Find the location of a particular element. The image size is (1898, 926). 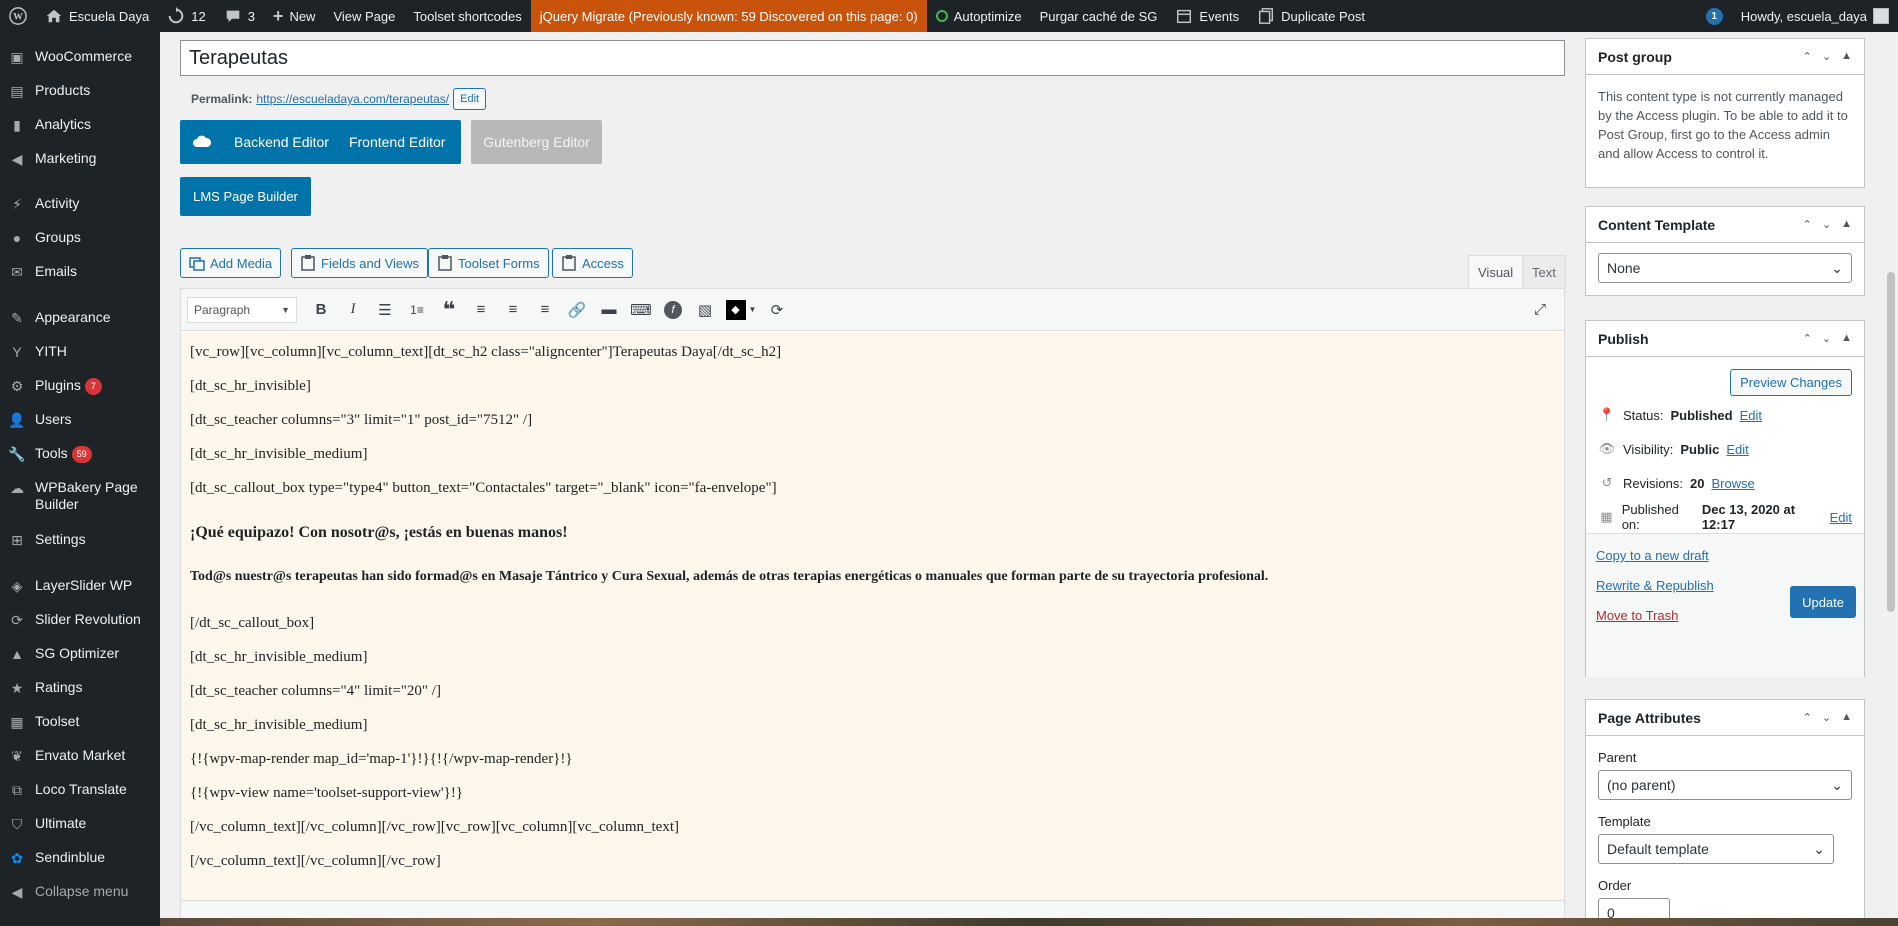

refresh-icon: ⟳ is located at coordinates (777, 310).